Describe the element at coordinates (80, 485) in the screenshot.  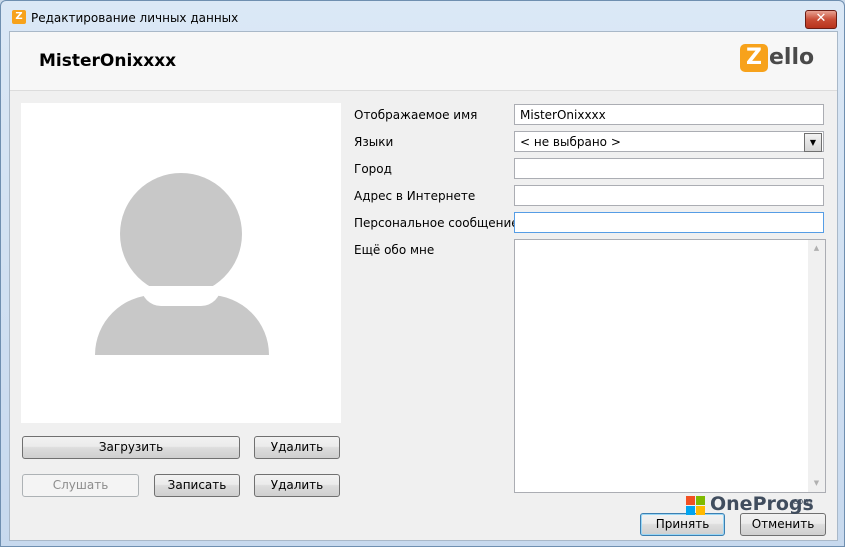
I see `listen-button: Слушать` at that location.